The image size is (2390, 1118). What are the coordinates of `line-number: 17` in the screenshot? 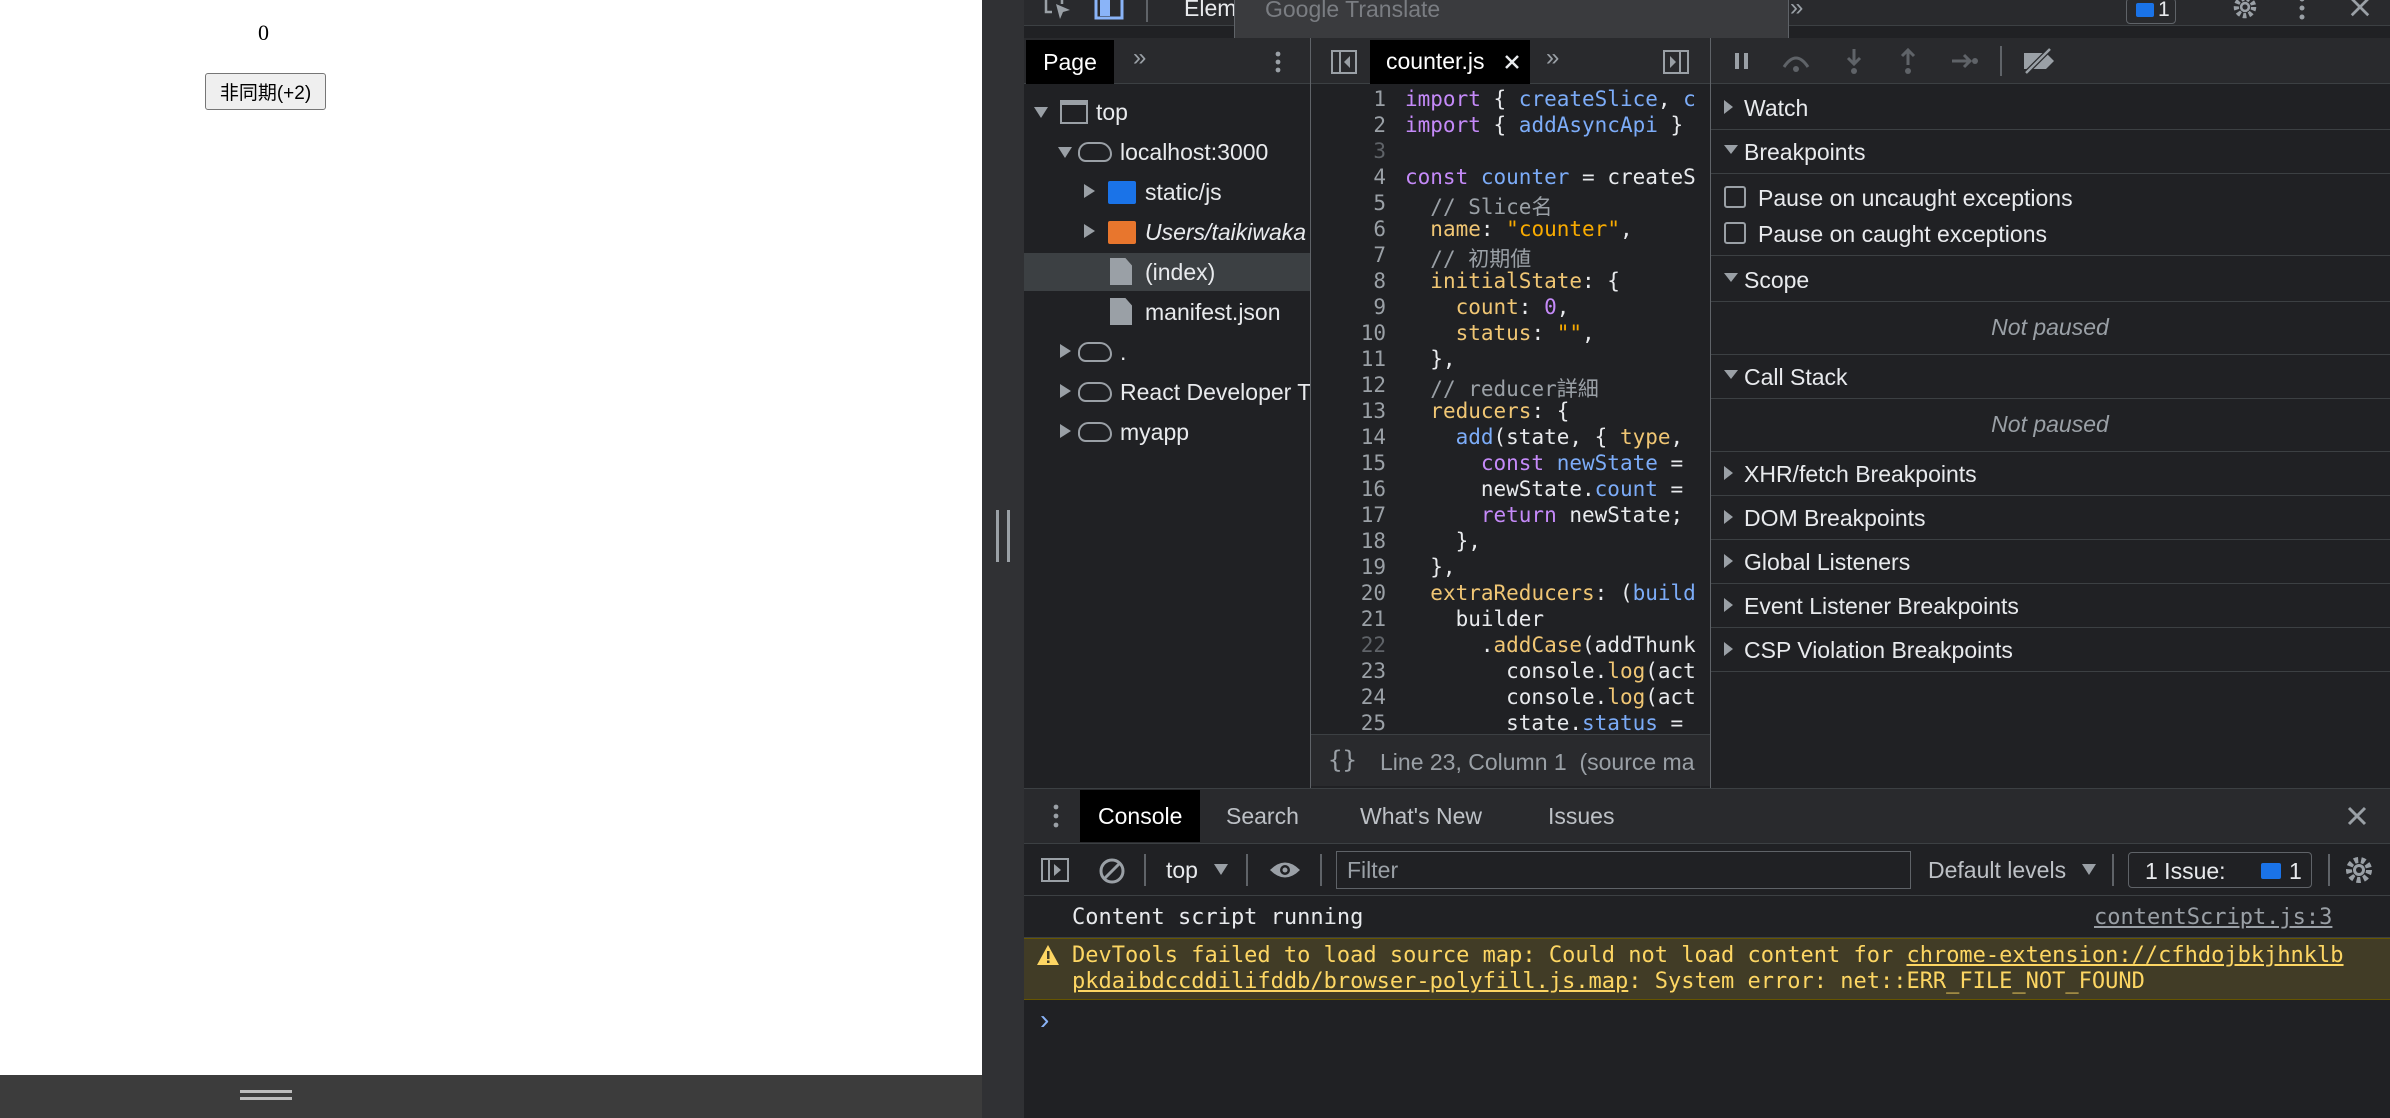 It's located at (1351, 515).